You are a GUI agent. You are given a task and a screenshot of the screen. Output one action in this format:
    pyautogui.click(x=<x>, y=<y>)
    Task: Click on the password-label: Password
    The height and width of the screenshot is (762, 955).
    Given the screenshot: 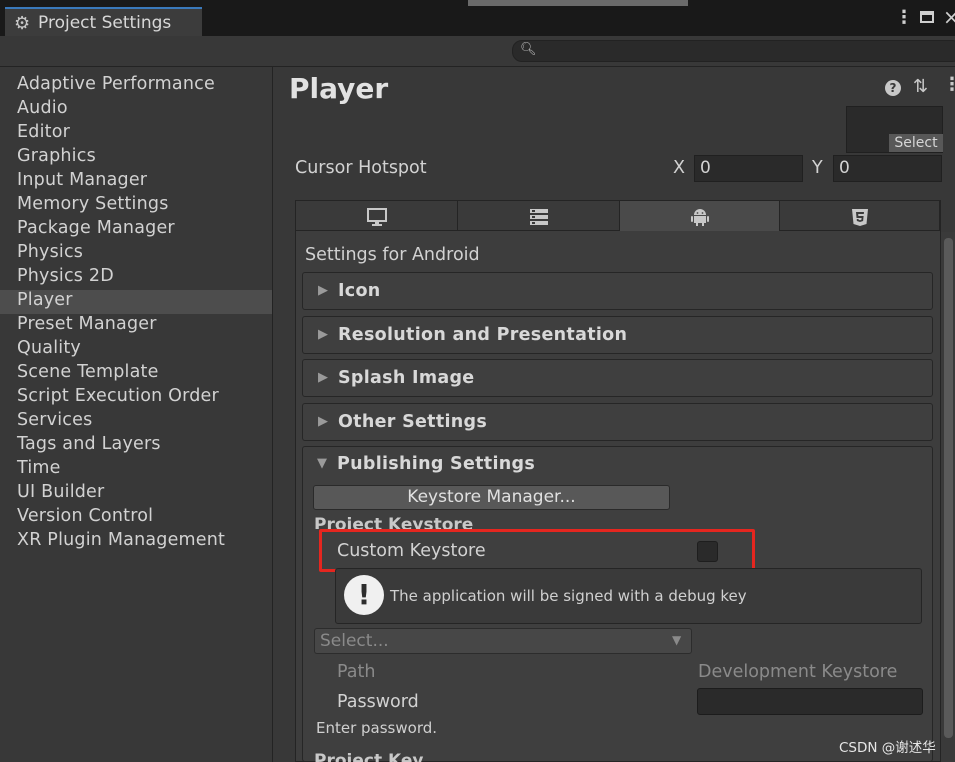 What is the action you would take?
    pyautogui.click(x=378, y=702)
    